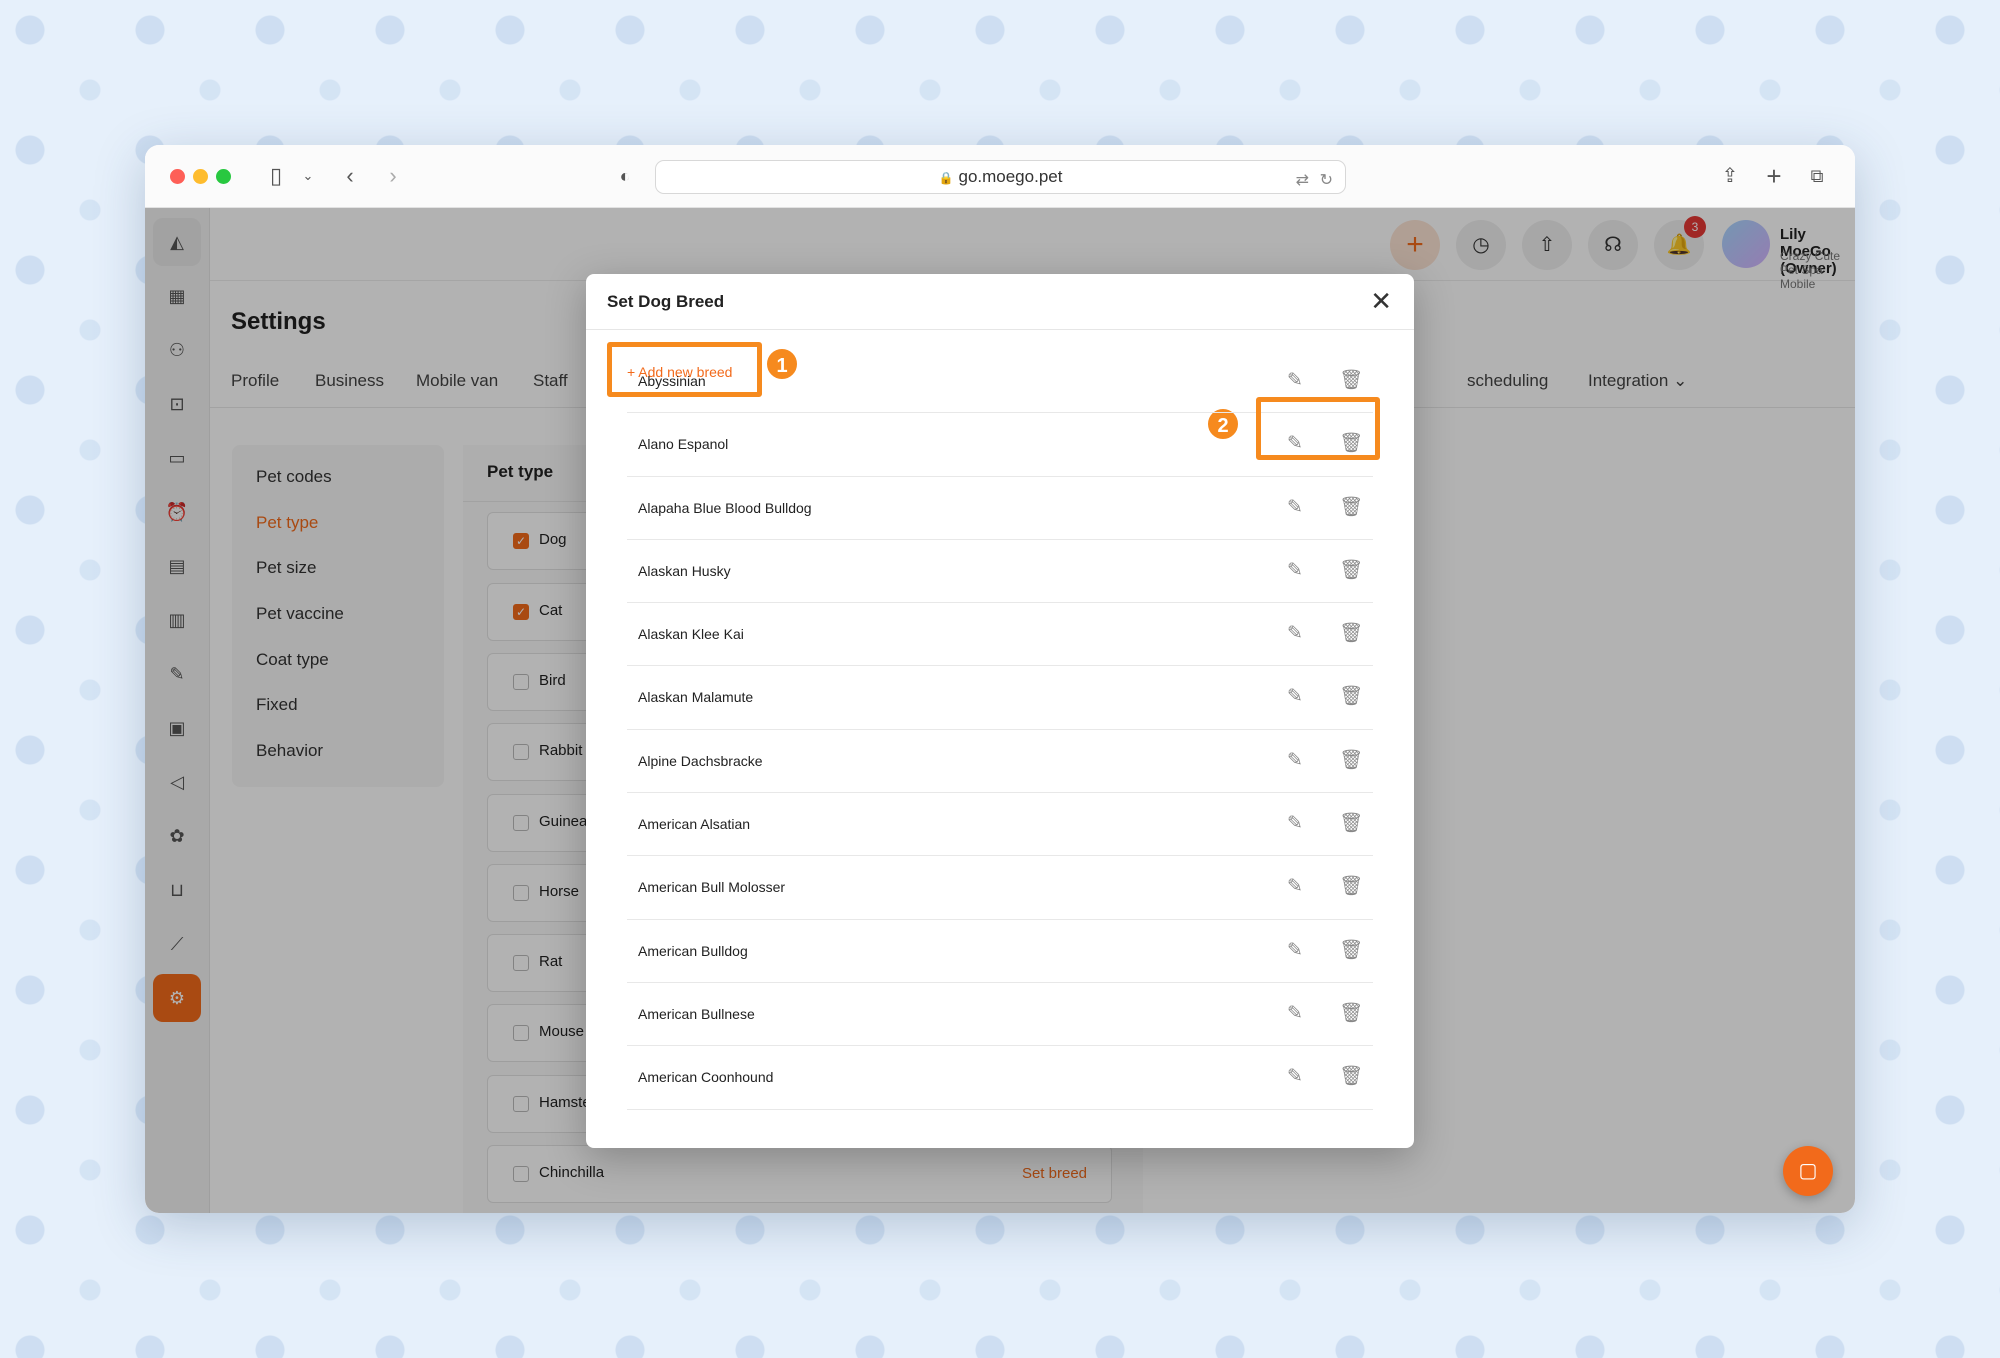 Image resolution: width=2000 pixels, height=1358 pixels. What do you see at coordinates (1808, 1171) in the screenshot?
I see `chat-icon: ▢` at bounding box center [1808, 1171].